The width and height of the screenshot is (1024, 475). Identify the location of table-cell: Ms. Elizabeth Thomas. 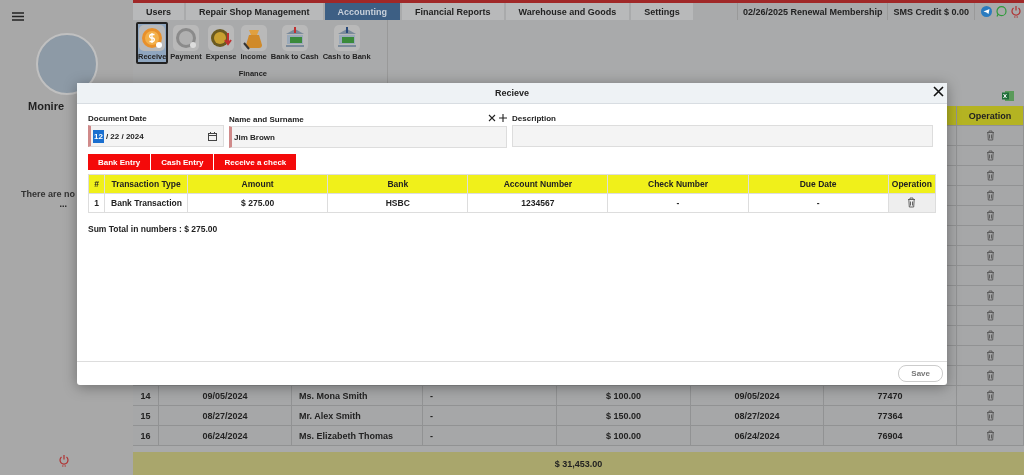
(357, 435).